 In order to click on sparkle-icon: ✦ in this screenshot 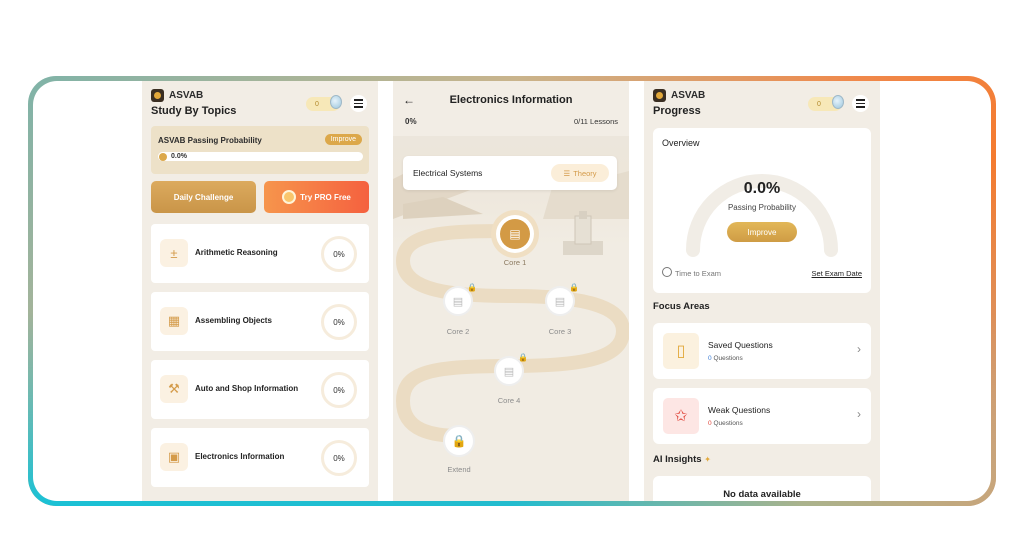, I will do `click(707, 459)`.